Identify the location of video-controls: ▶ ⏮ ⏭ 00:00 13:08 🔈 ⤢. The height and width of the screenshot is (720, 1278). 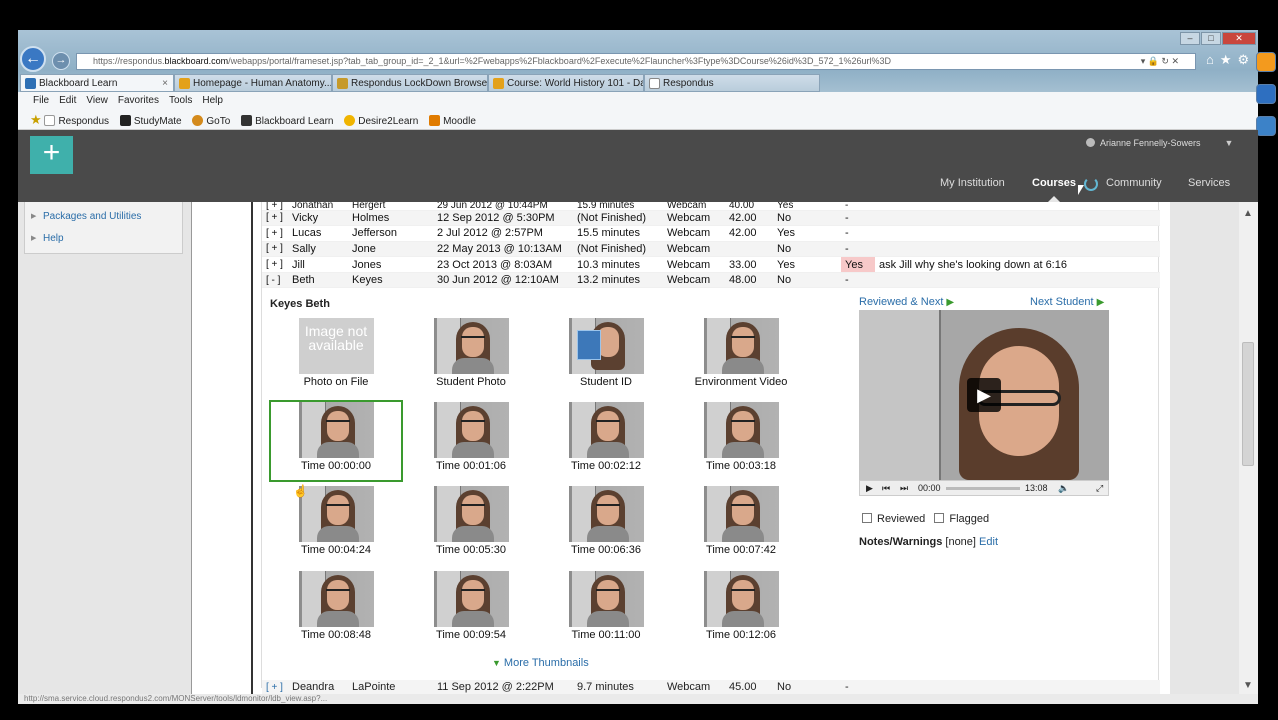
(984, 488).